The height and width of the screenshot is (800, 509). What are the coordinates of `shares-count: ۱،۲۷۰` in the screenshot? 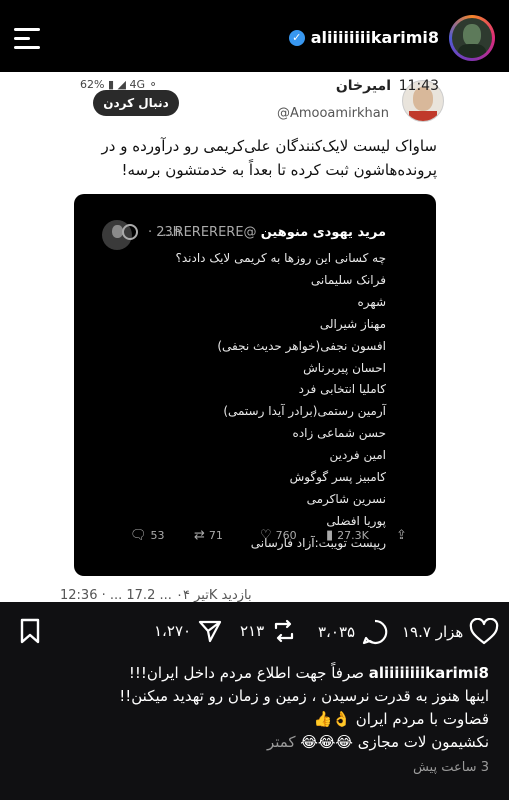 It's located at (173, 631).